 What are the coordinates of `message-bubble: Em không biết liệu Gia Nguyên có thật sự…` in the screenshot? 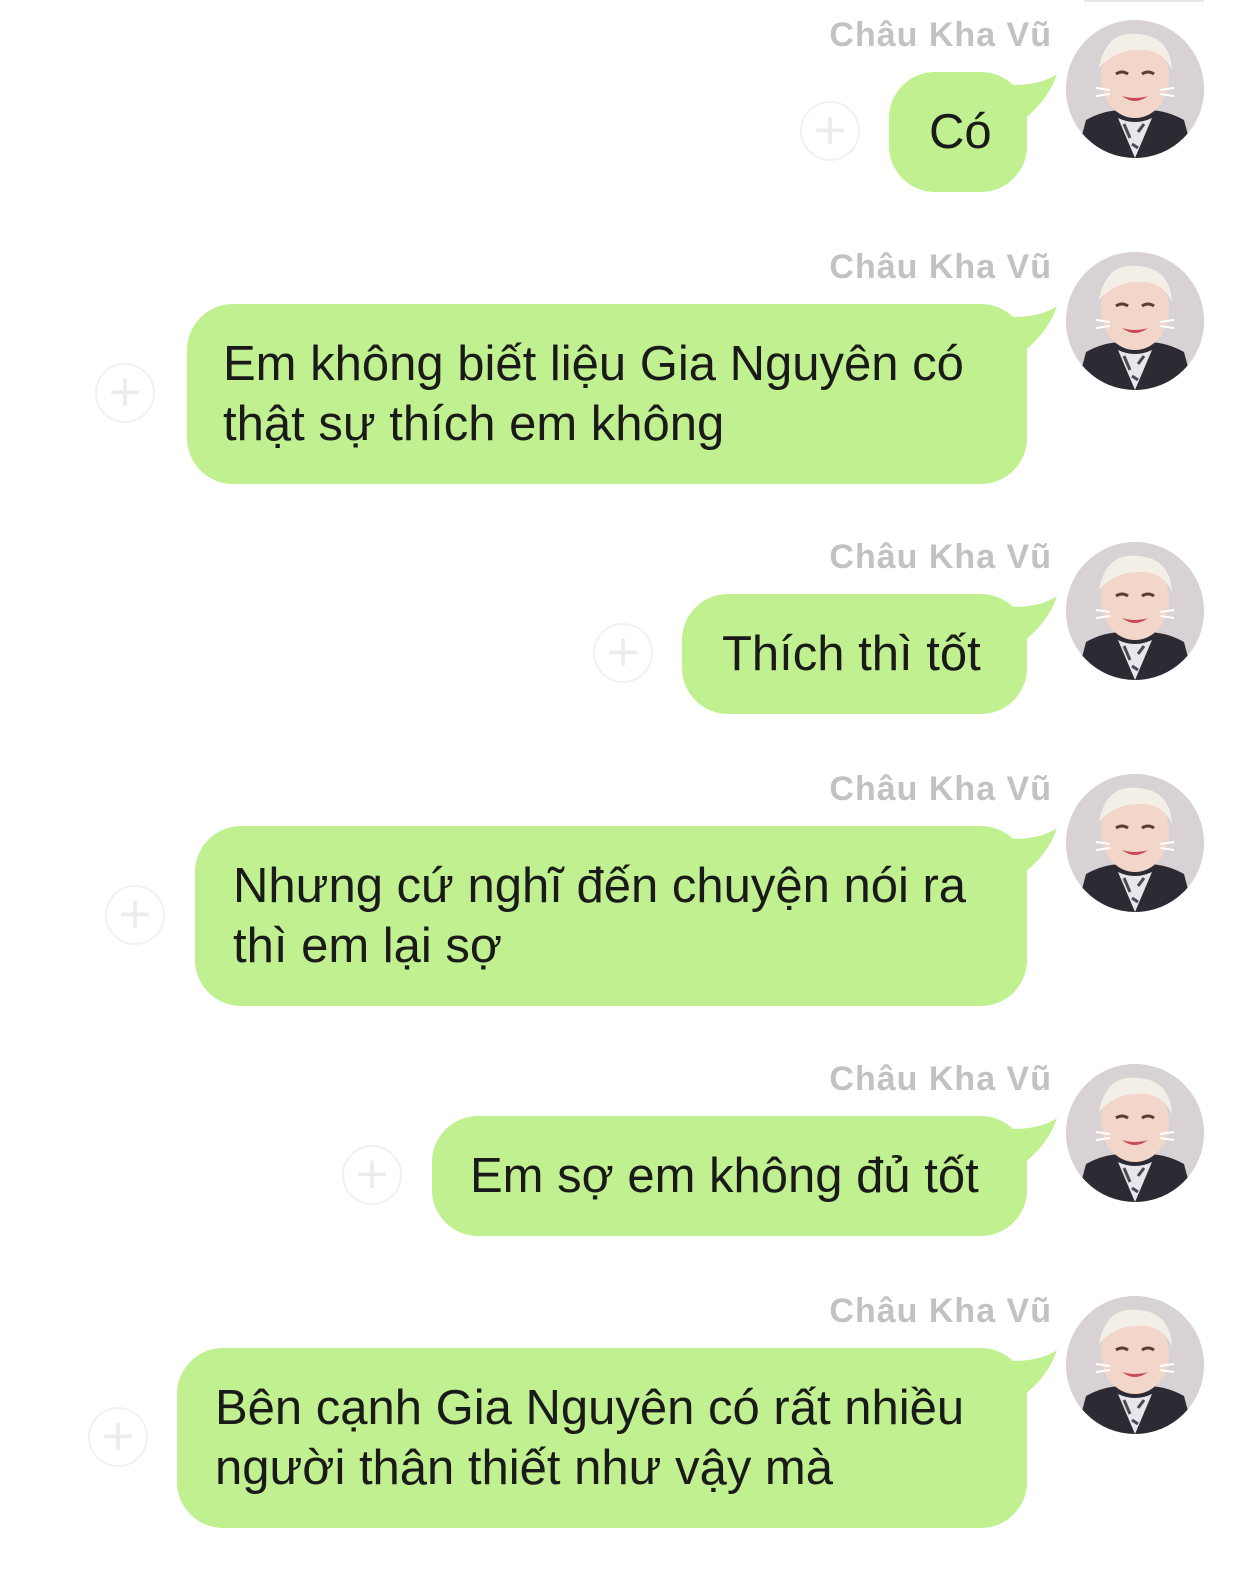 It's located at (622, 394).